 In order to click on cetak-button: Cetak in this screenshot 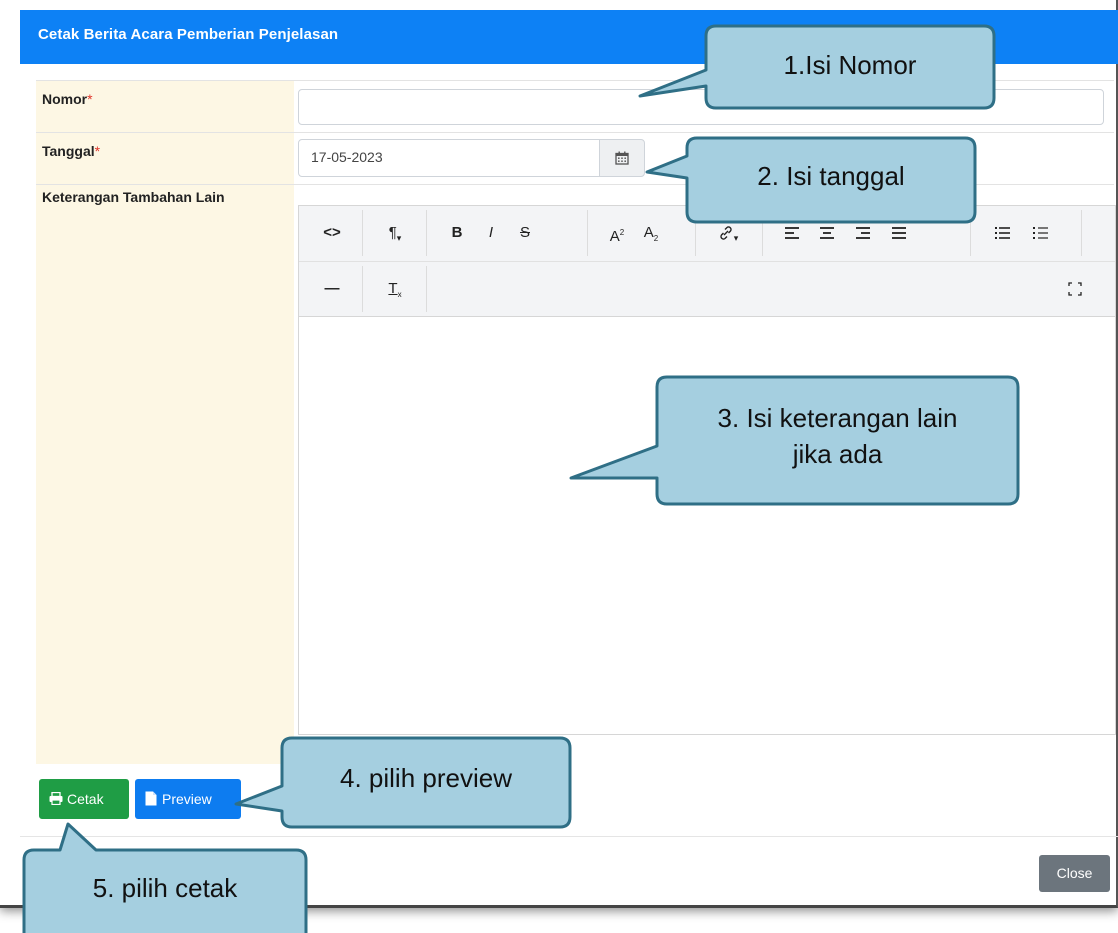, I will do `click(84, 799)`.